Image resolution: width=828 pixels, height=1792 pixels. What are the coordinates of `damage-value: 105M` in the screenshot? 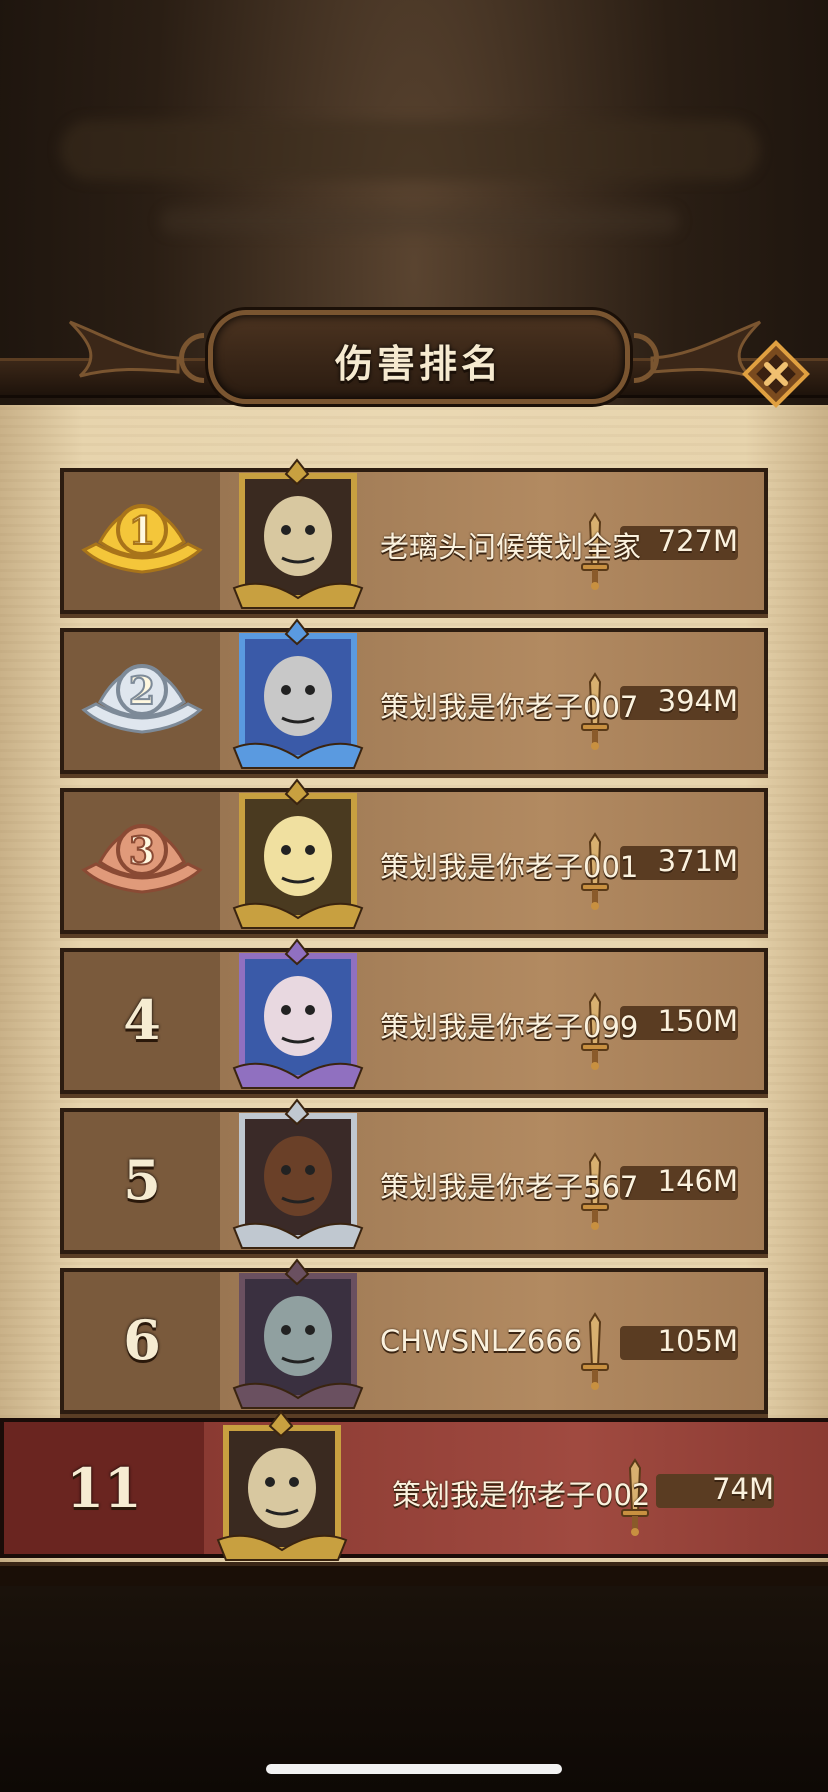 It's located at (697, 1341).